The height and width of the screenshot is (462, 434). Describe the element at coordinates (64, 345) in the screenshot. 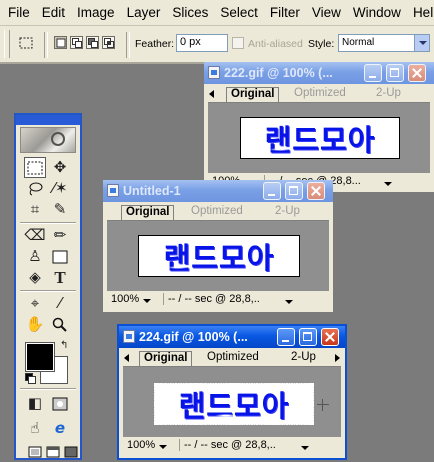

I see `swap-colors-icon: ↰` at that location.